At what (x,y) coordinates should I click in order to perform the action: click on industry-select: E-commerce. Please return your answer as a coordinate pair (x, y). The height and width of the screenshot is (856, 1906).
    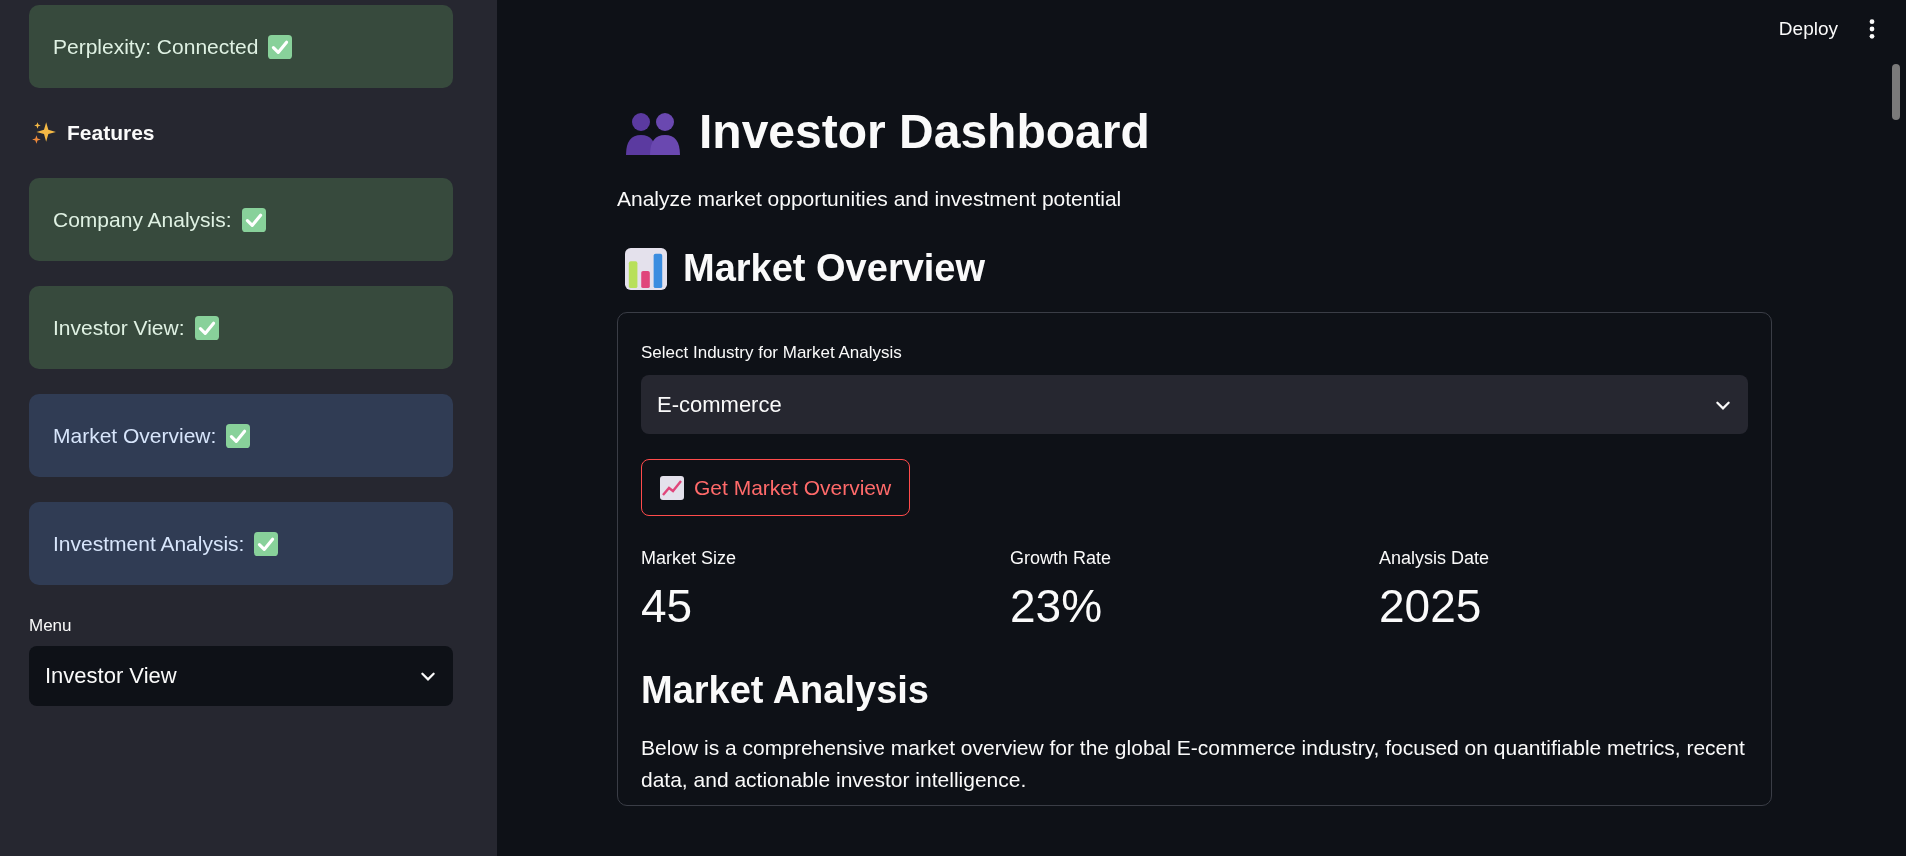
    Looking at the image, I should click on (1194, 404).